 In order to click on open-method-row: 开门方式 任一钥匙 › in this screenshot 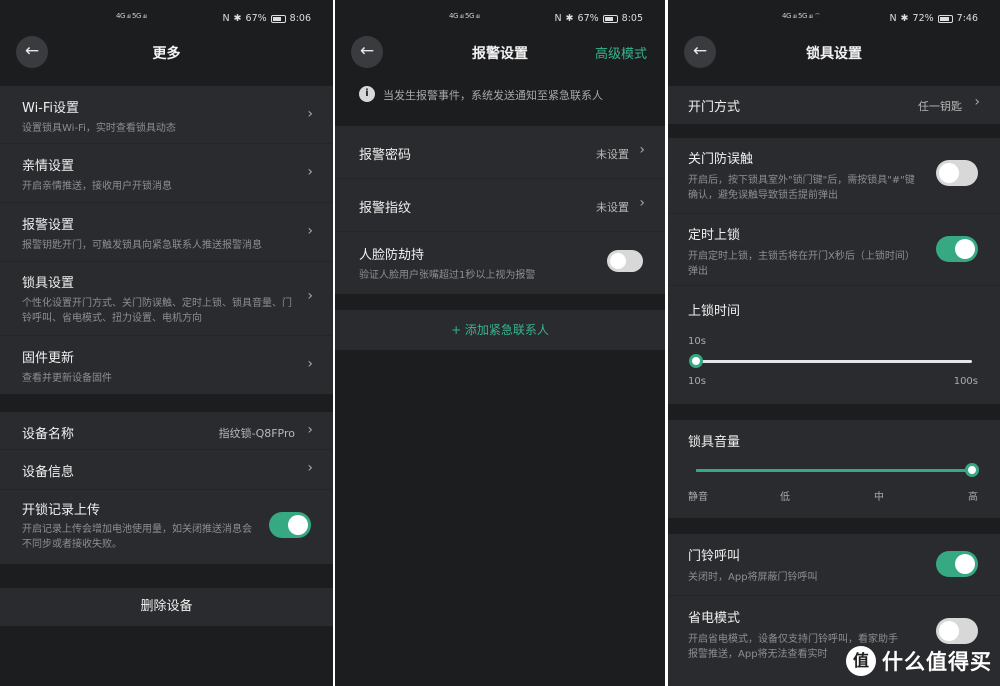, I will do `click(834, 105)`.